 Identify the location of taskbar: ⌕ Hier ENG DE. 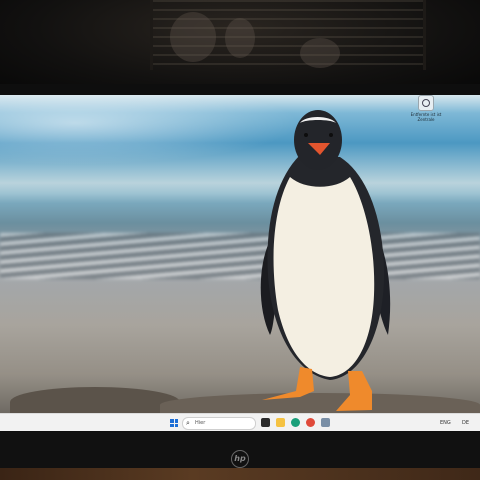
(240, 422).